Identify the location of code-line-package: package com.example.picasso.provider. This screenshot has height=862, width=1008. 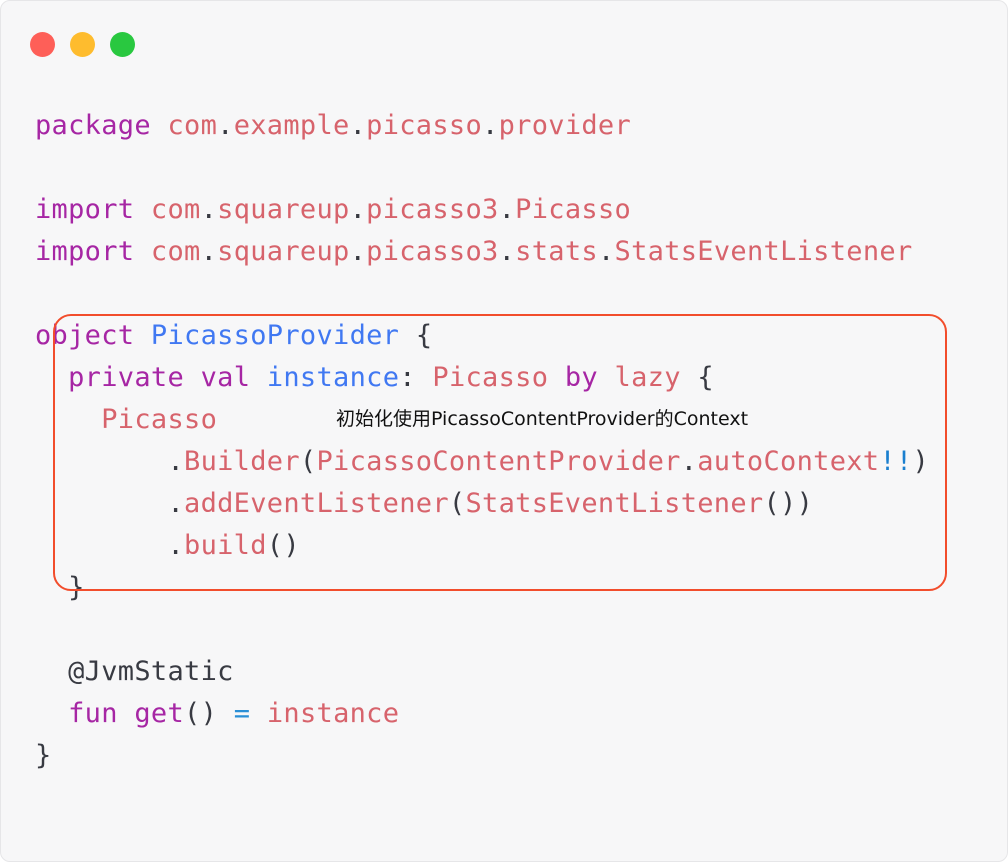
(333, 125).